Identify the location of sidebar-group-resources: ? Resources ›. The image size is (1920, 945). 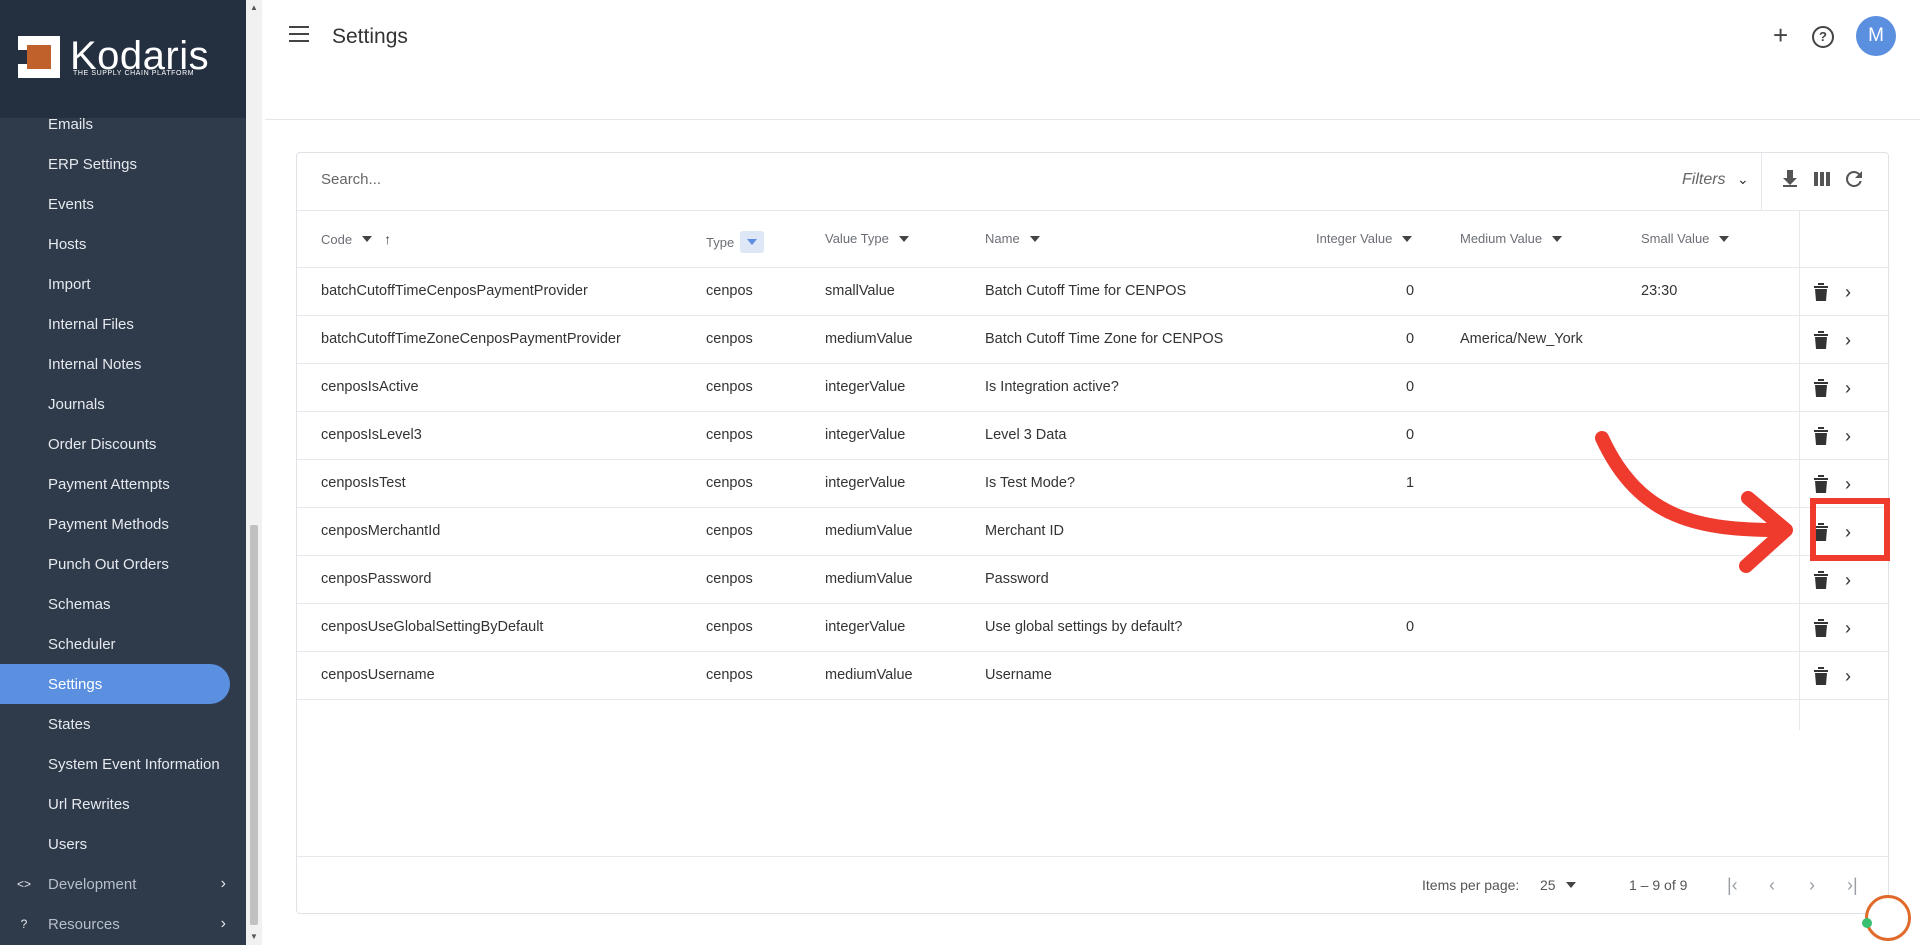
(123, 924).